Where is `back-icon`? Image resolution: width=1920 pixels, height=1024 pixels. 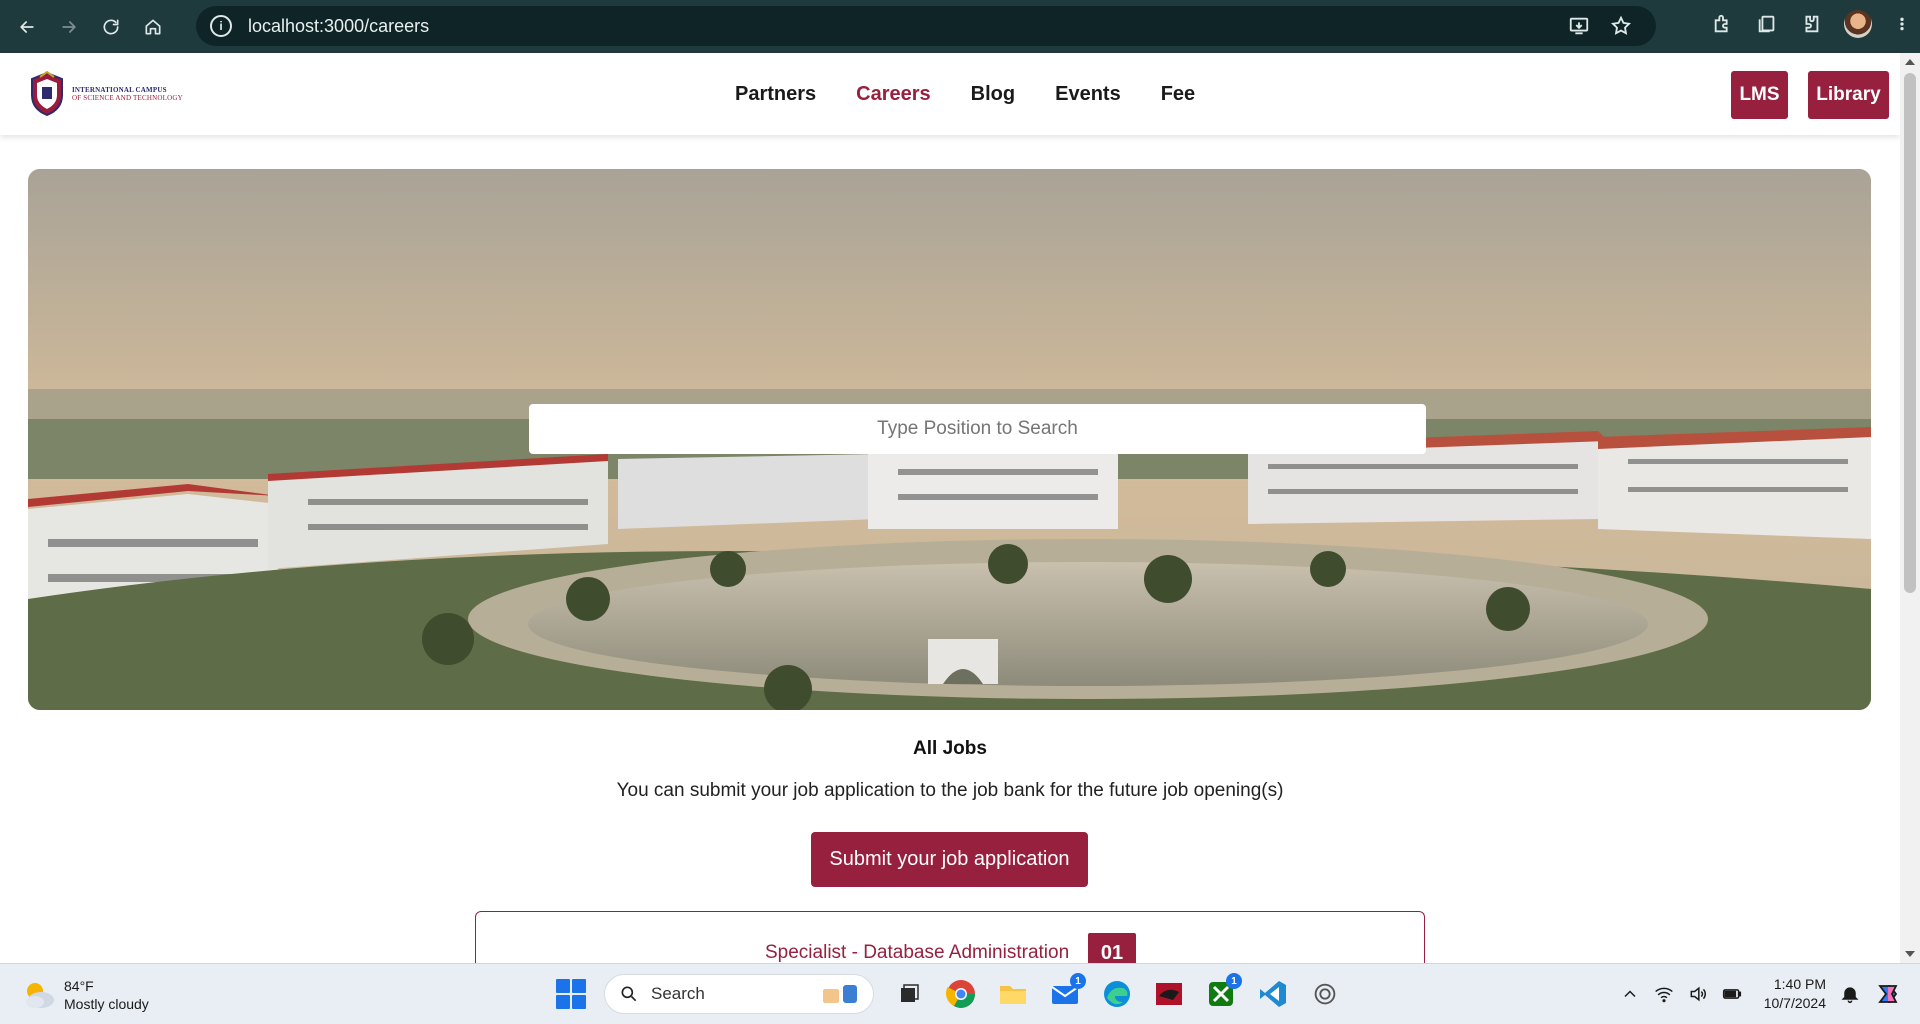 back-icon is located at coordinates (27, 27).